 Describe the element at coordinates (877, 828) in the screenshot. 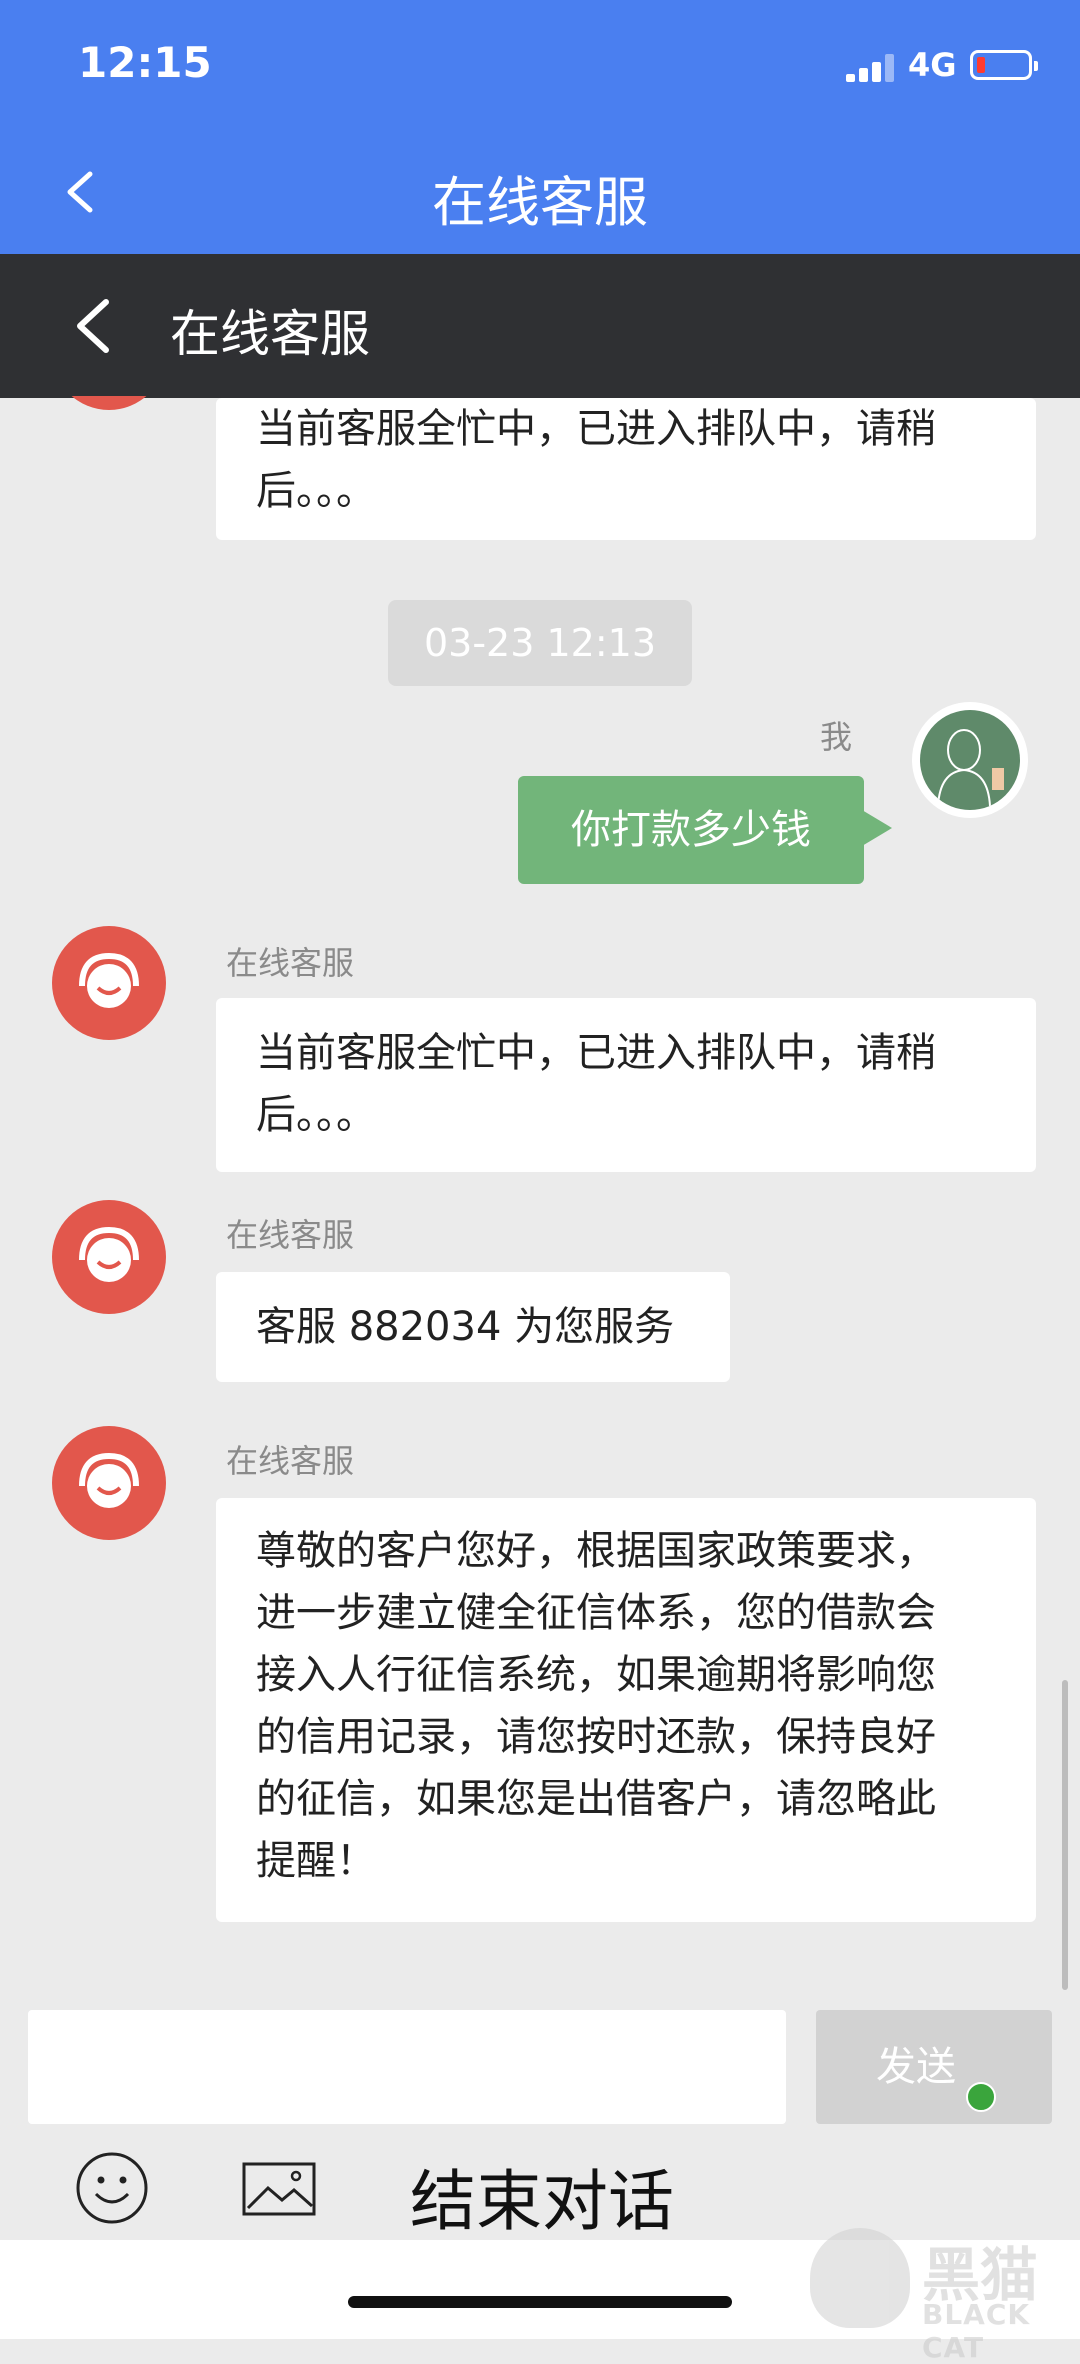

I see `bubble-tail` at that location.